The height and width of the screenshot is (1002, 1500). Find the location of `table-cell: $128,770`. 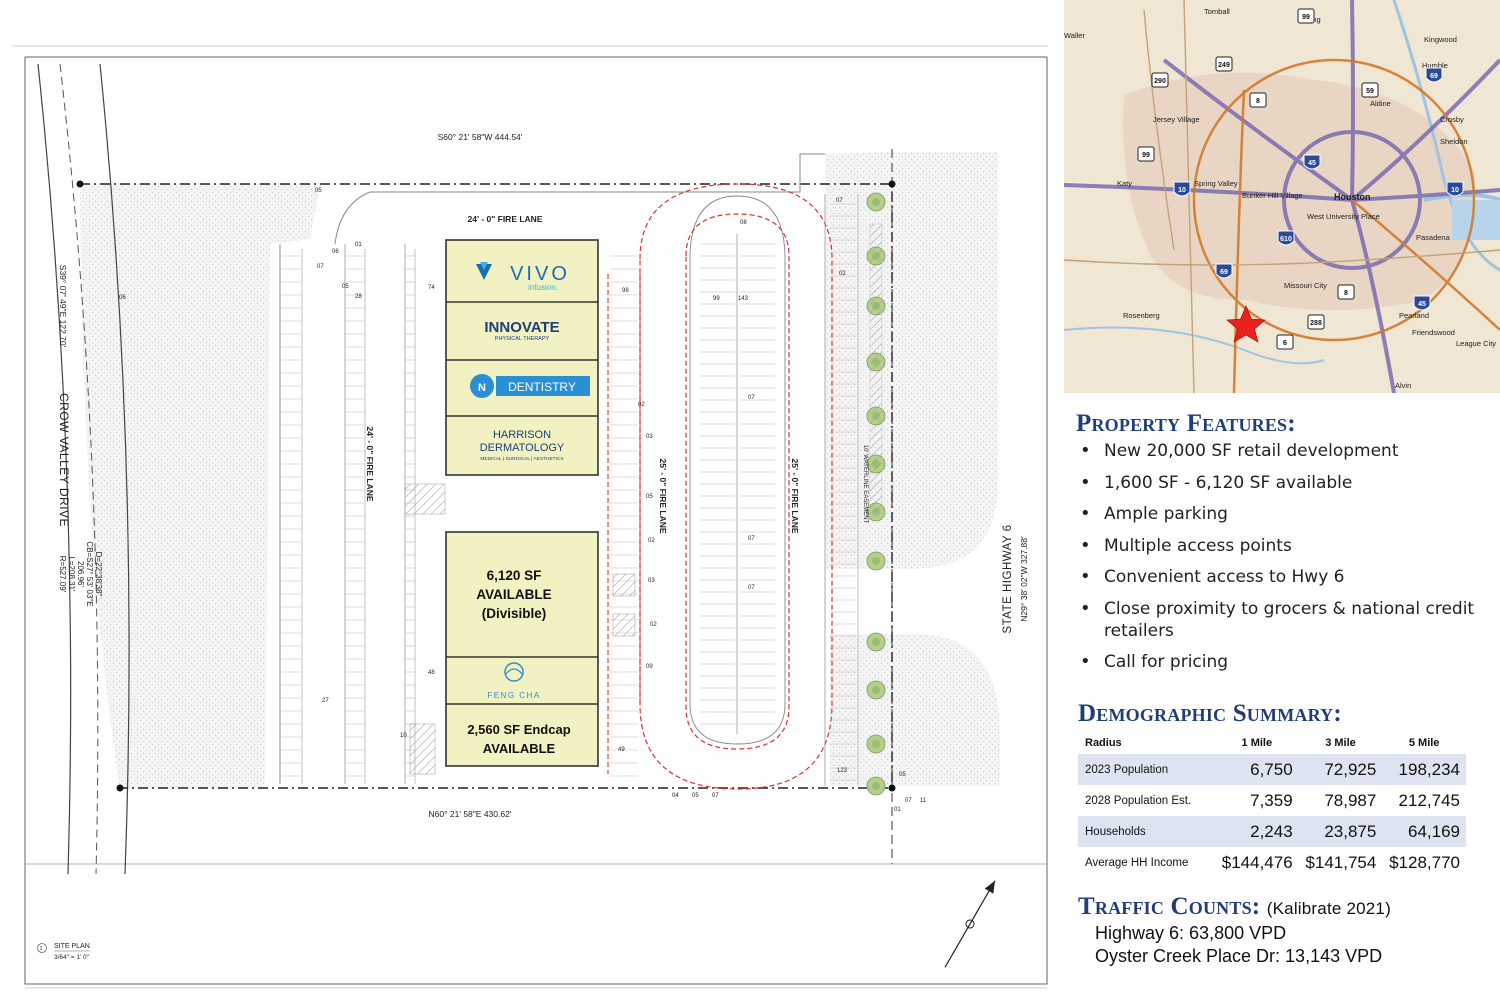

table-cell: $128,770 is located at coordinates (1424, 862).